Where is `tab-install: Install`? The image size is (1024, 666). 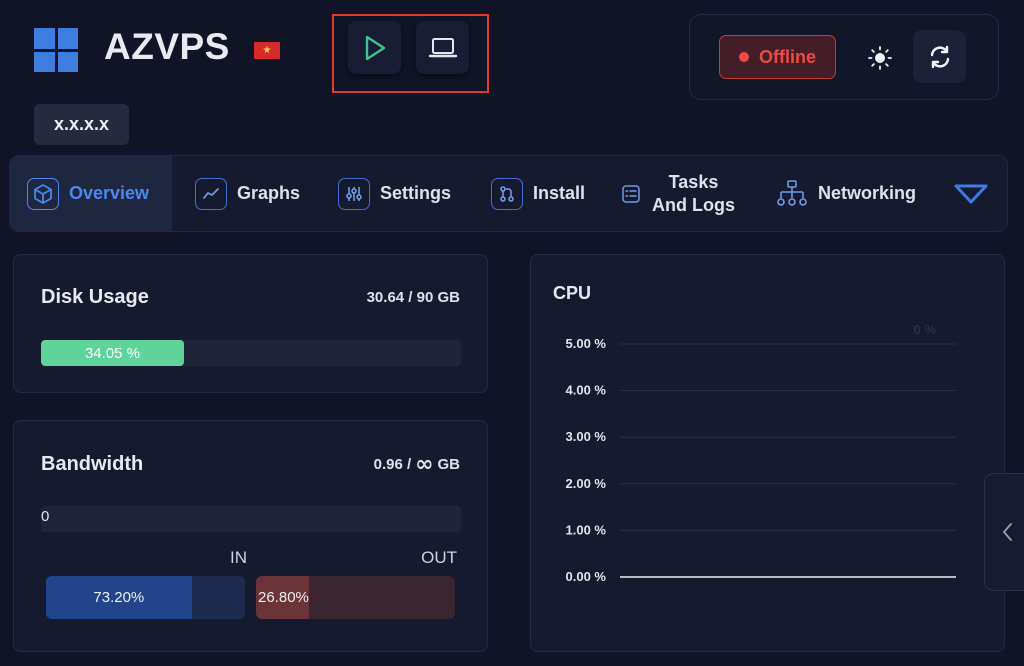 tab-install: Install is located at coordinates (538, 193).